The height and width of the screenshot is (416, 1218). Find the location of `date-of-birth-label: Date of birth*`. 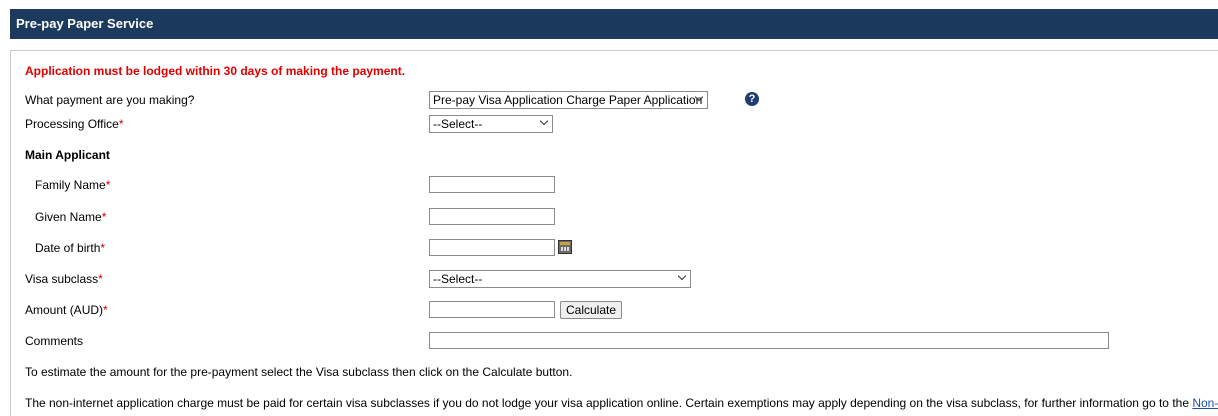

date-of-birth-label: Date of birth* is located at coordinates (70, 248).